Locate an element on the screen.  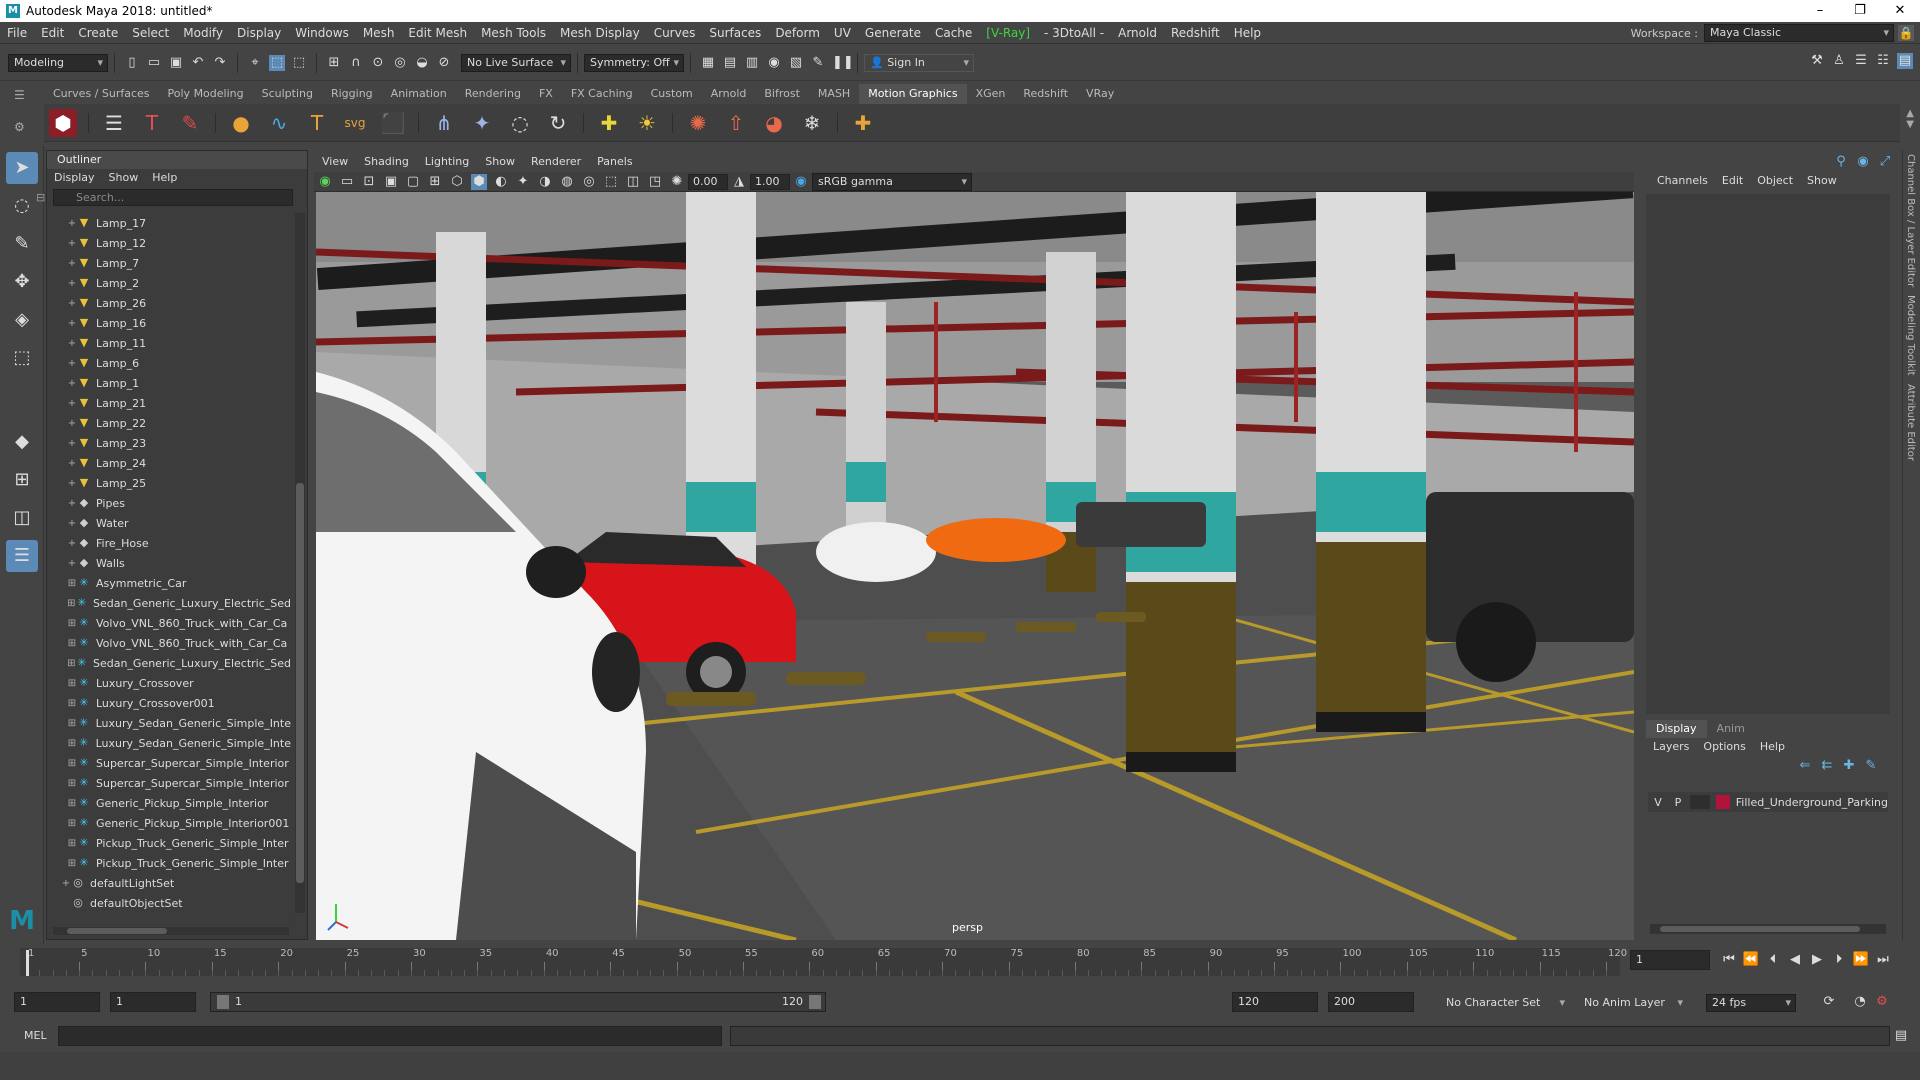
snap-point-icon: ⊙ is located at coordinates (378, 63).